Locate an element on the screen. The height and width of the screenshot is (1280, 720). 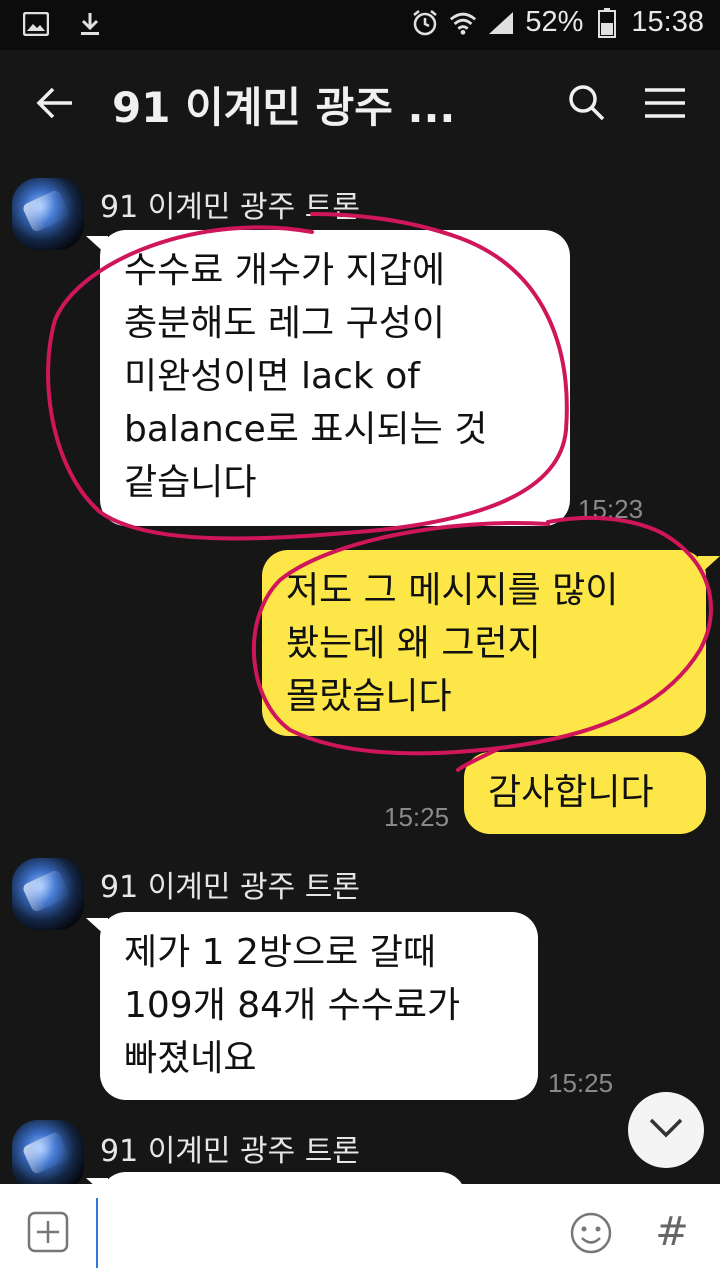
hashtag-icon: # is located at coordinates (672, 1232).